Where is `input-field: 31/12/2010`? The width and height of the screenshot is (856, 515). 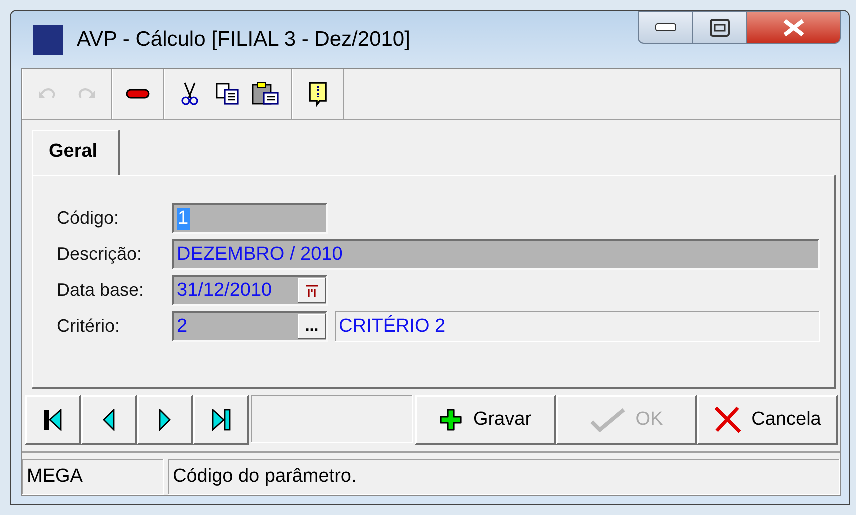 input-field: 31/12/2010 is located at coordinates (250, 290).